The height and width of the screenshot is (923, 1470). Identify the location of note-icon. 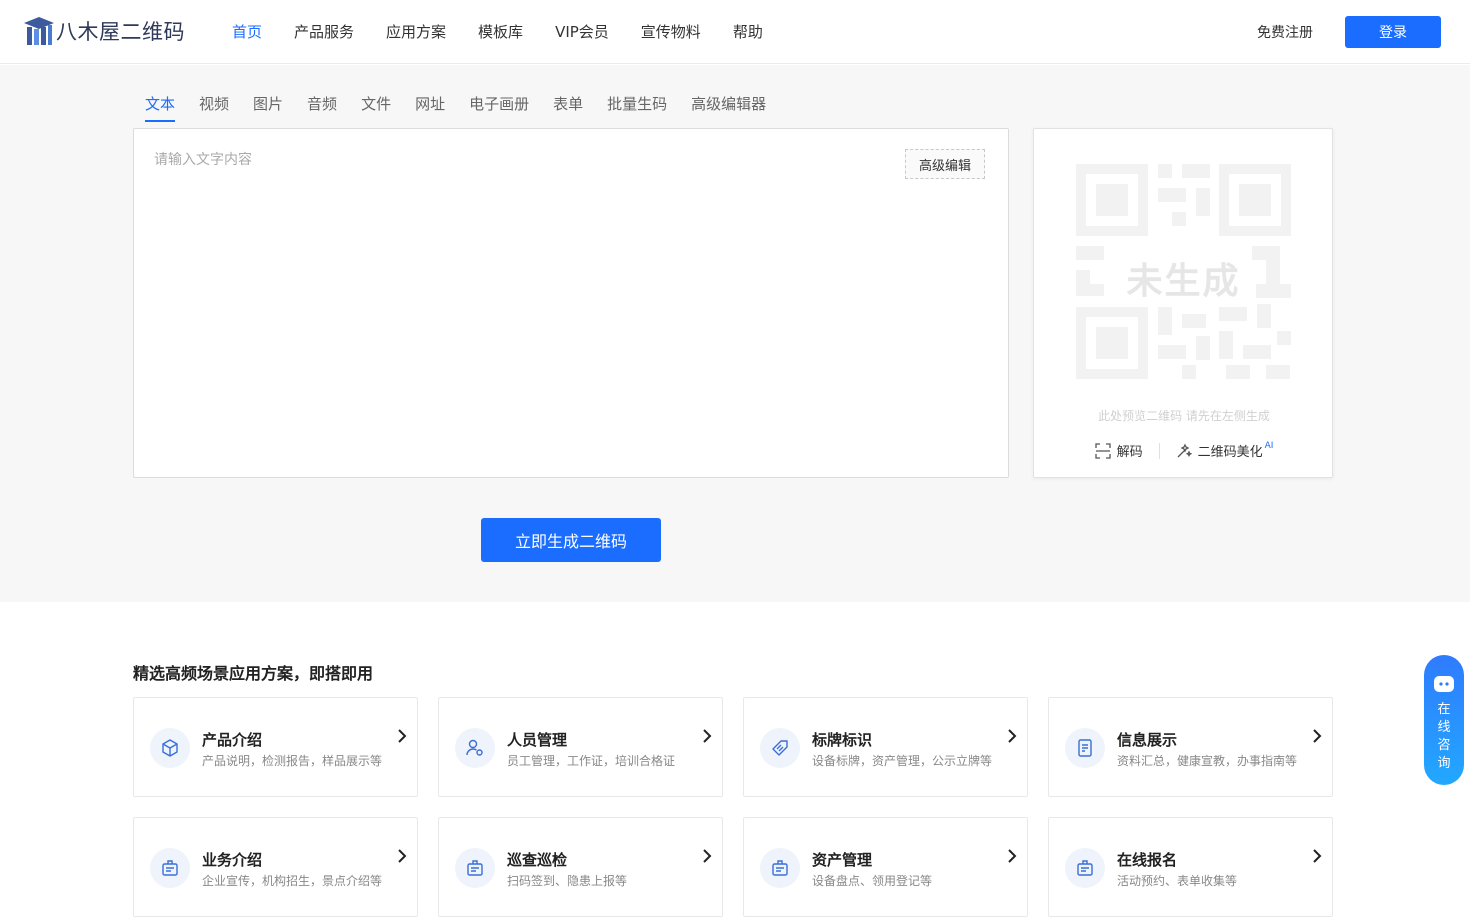
(1085, 748).